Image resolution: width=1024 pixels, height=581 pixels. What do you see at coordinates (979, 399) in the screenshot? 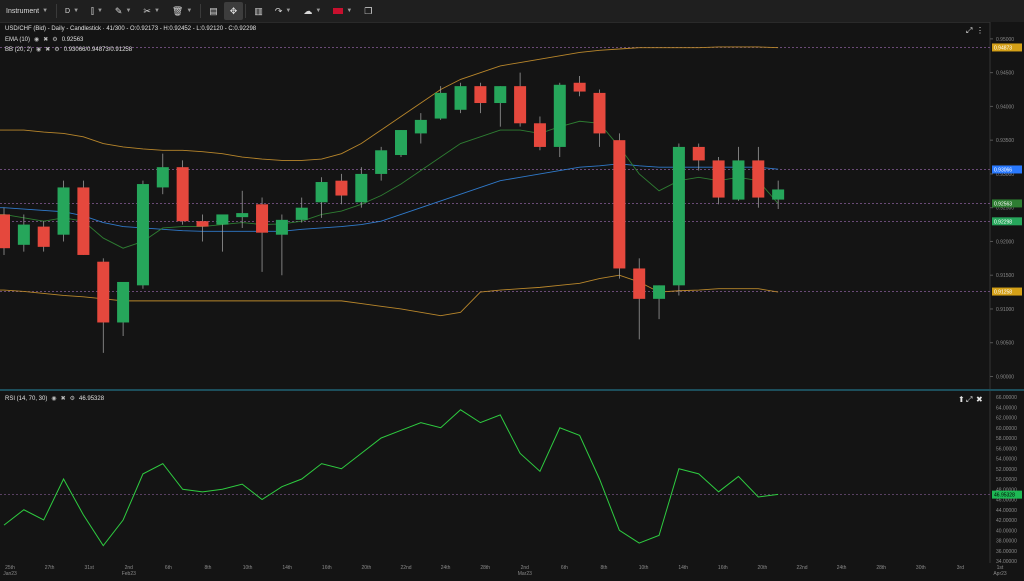
I see `close-pane-icon: ✖` at bounding box center [979, 399].